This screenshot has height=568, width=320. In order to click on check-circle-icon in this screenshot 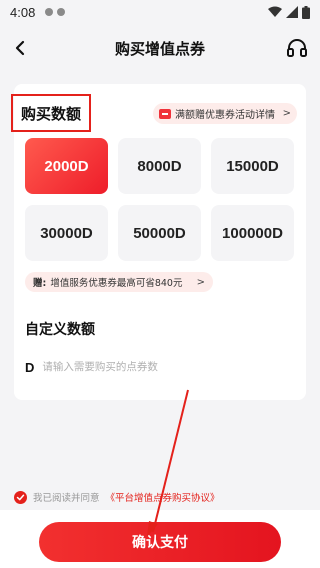, I will do `click(20, 497)`.